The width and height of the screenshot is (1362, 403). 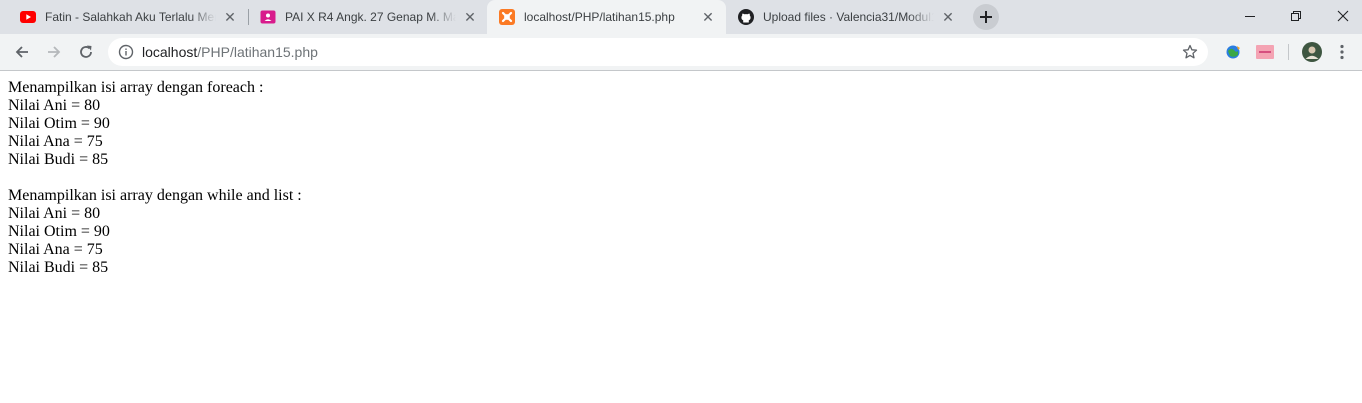 I want to click on tab-active: localhost/PHP/latihan15.php ✕, so click(x=606, y=17).